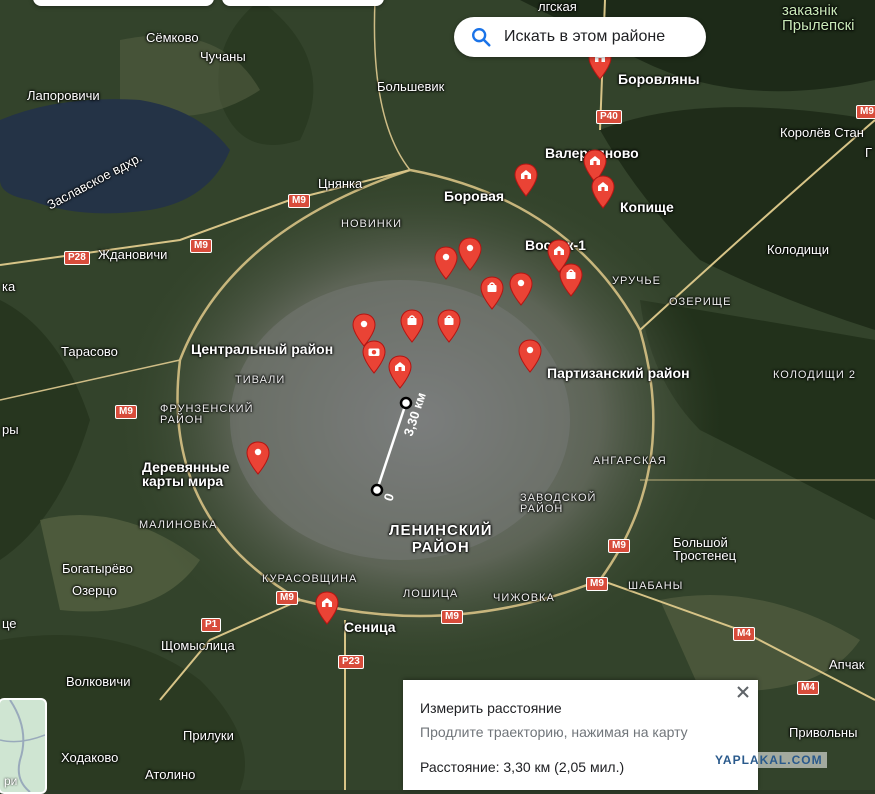 The height and width of the screenshot is (794, 875). I want to click on place-label-derev: Деревянные карты мира, so click(186, 474).